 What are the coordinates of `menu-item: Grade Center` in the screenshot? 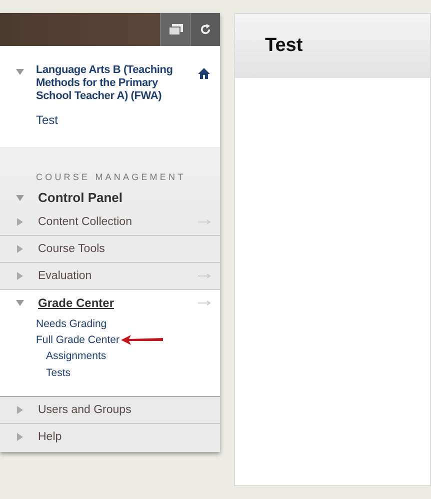 It's located at (111, 303).